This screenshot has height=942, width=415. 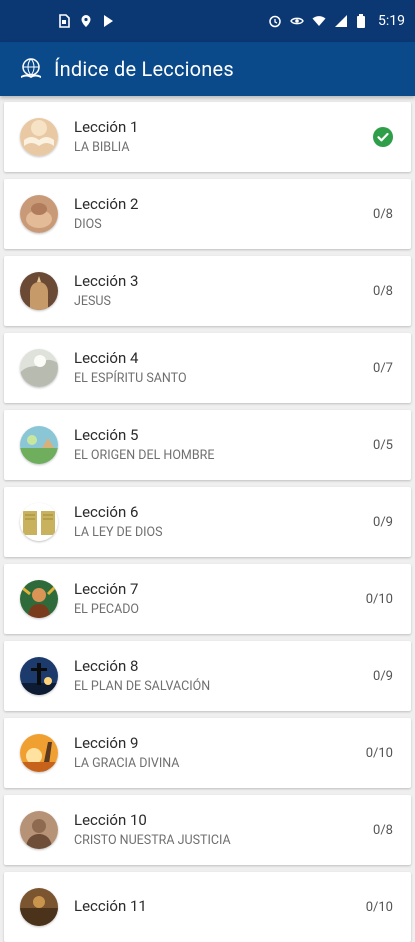 What do you see at coordinates (223, 522) in the screenshot?
I see `lesson-texts: Lección 6 LA LEY DE DIOS` at bounding box center [223, 522].